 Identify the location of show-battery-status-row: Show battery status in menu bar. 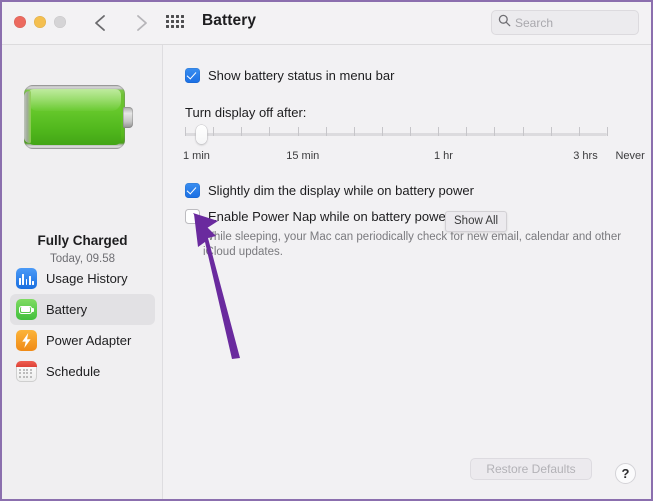
(289, 75).